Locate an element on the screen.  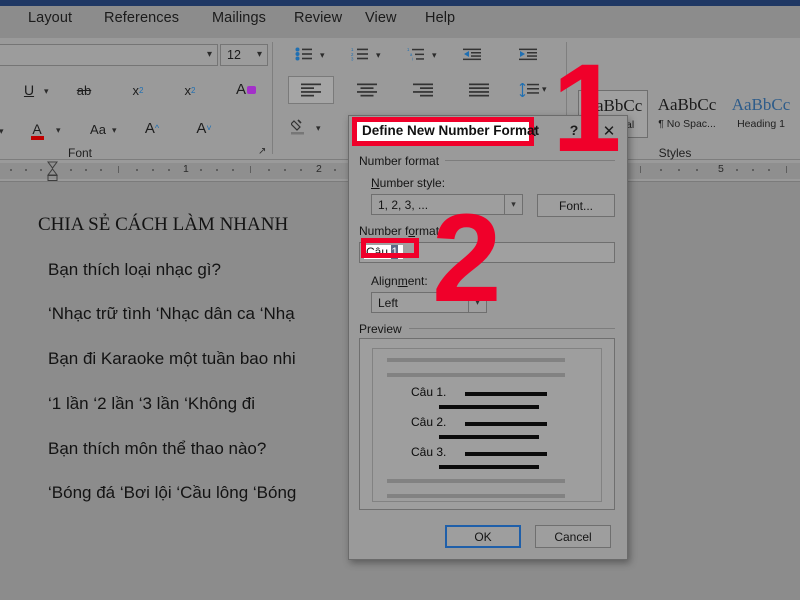
tab-references: References is located at coordinates (141, 18).